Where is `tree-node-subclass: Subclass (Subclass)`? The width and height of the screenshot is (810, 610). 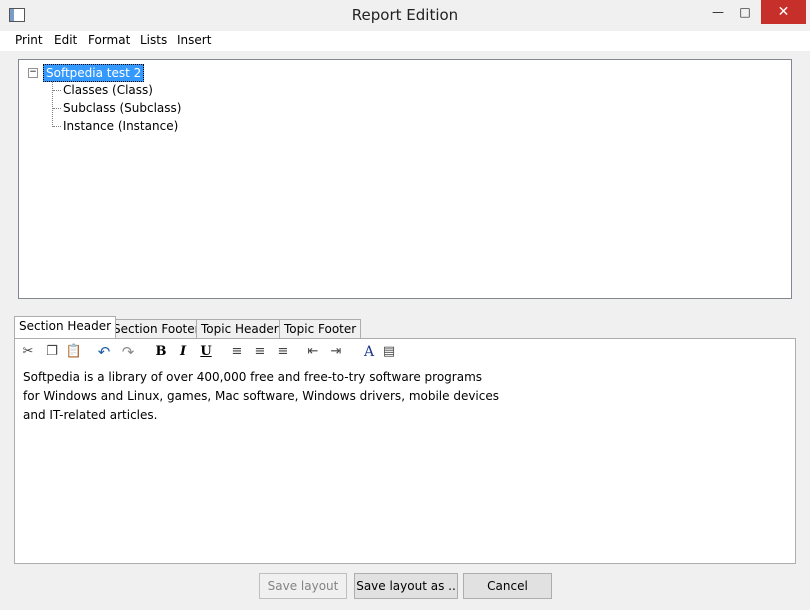 tree-node-subclass: Subclass (Subclass) is located at coordinates (122, 108).